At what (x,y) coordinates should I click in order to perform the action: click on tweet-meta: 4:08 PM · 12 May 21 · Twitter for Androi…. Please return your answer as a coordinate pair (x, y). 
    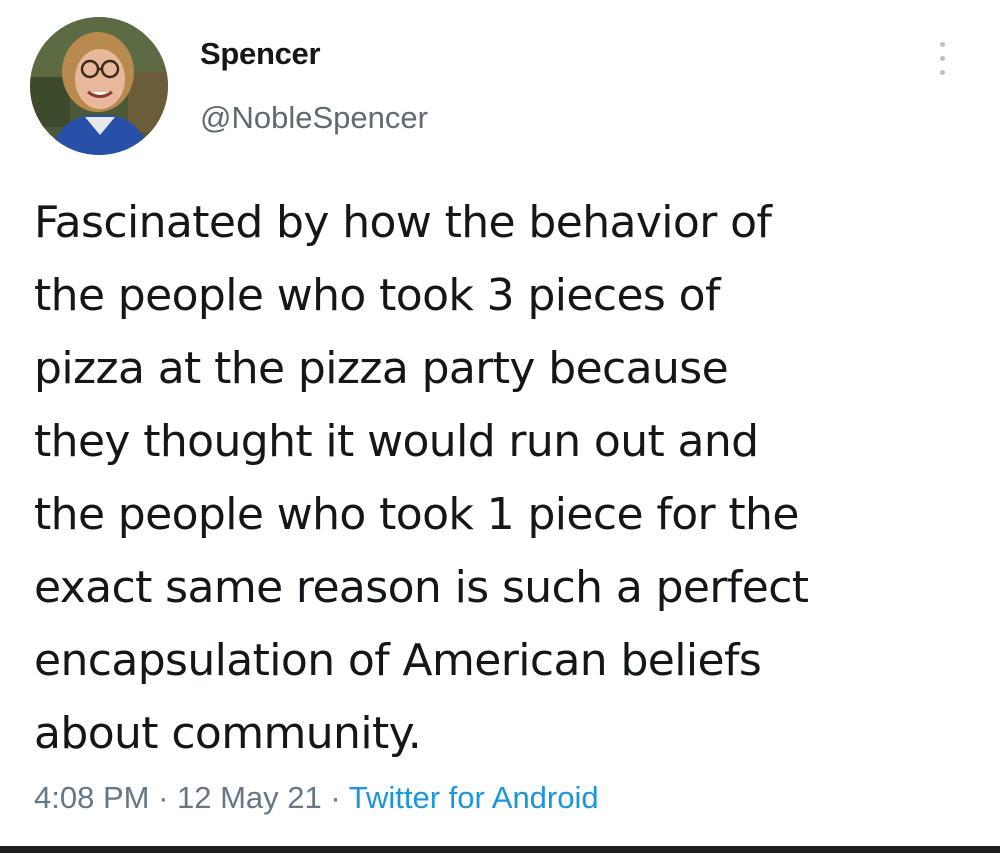
    Looking at the image, I should click on (316, 798).